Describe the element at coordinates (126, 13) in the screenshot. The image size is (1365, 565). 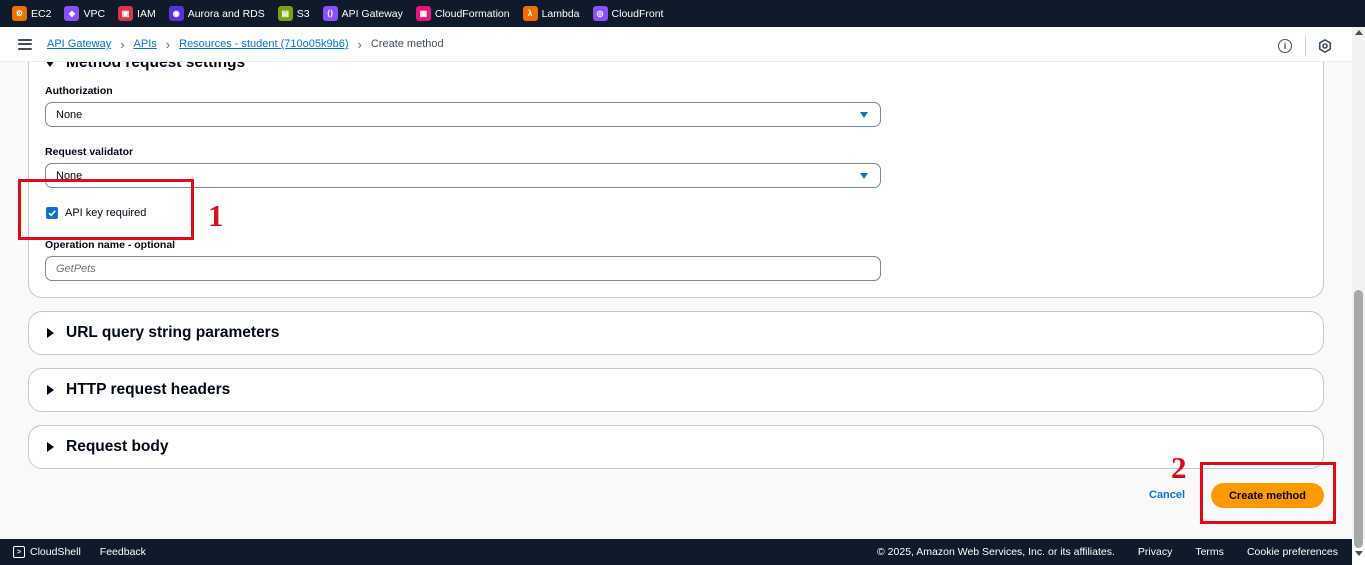
I see `iam-icon: ▣` at that location.